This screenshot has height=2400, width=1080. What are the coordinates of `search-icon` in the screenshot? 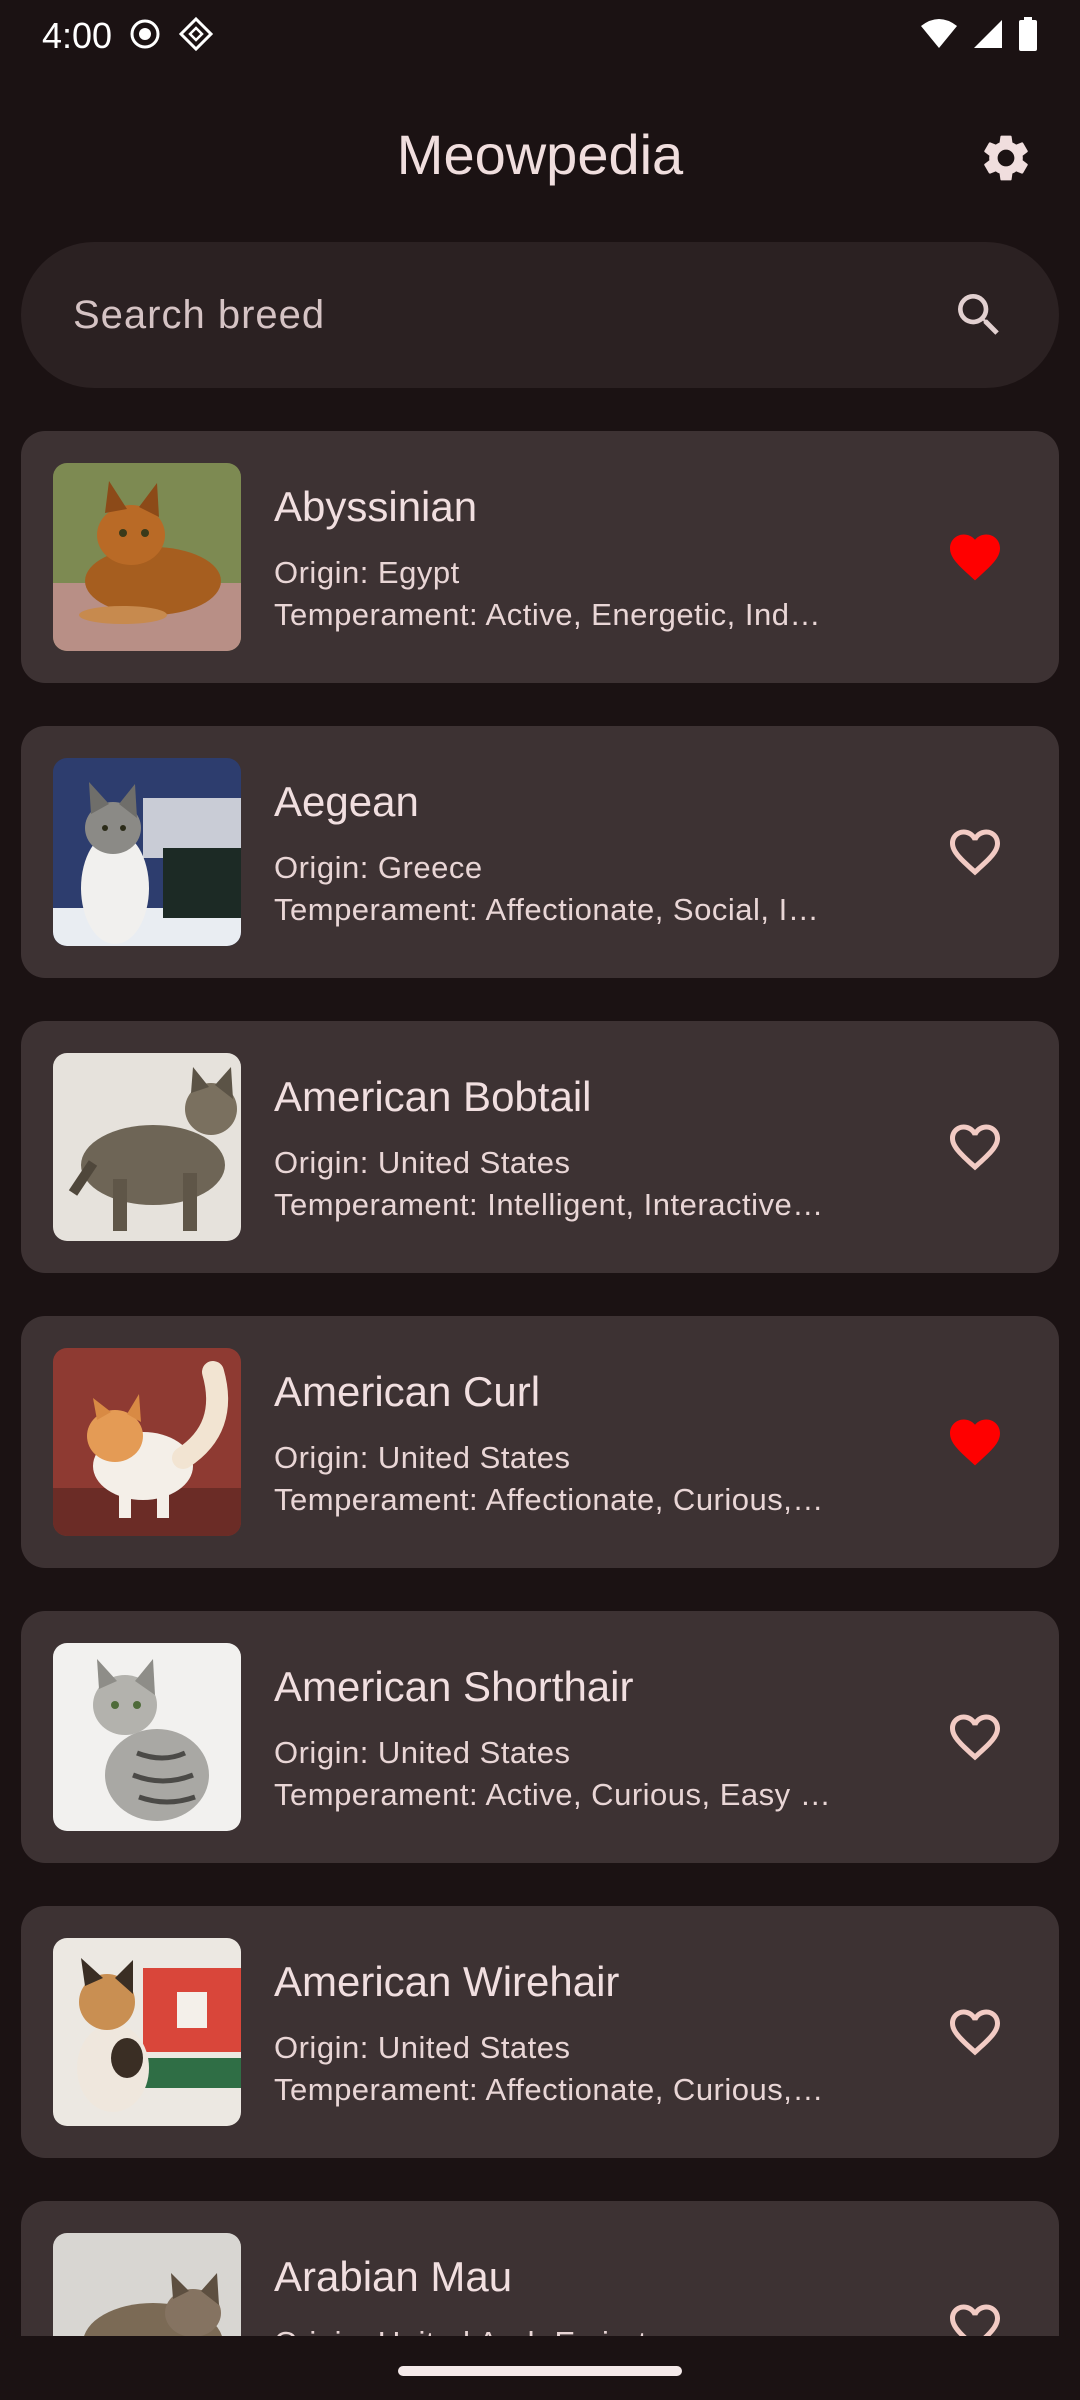 It's located at (979, 315).